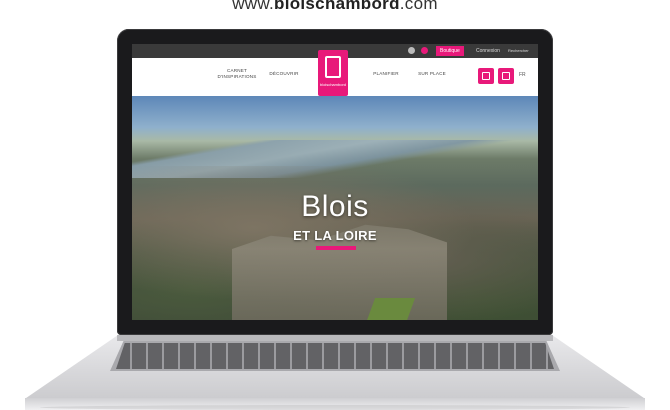 This screenshot has width=670, height=410. What do you see at coordinates (386, 74) in the screenshot?
I see `nav-item-plan: PLANIFIER` at bounding box center [386, 74].